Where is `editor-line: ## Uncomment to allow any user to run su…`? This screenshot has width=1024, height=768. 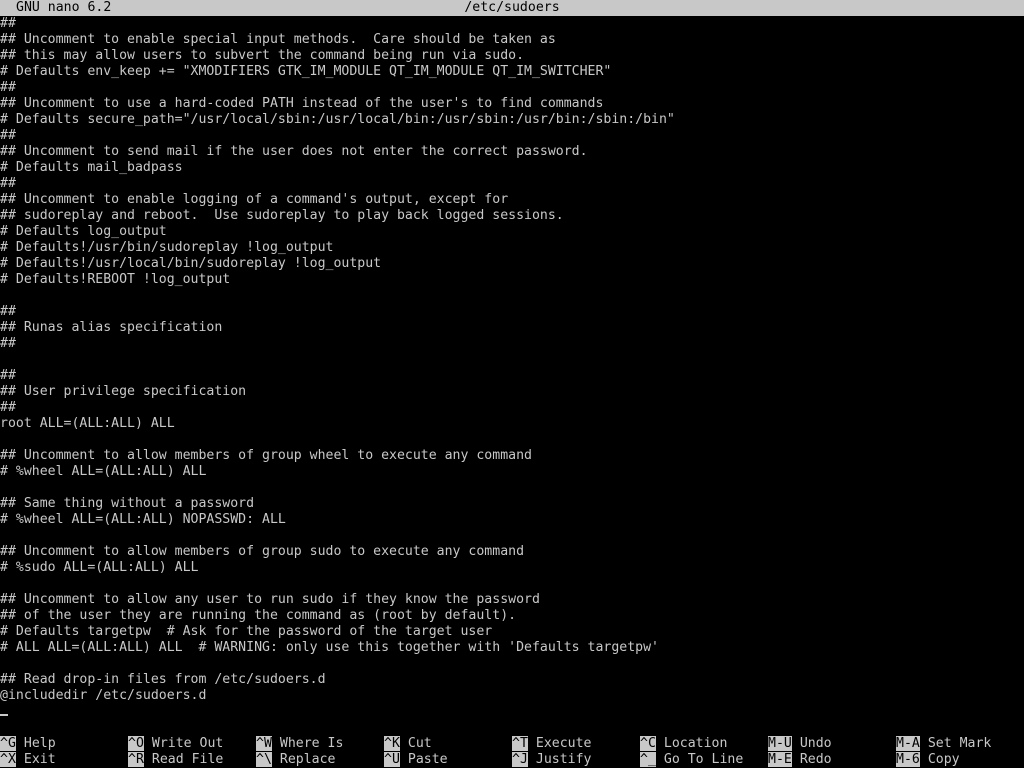
editor-line: ## Uncomment to allow any user to run su… is located at coordinates (512, 600).